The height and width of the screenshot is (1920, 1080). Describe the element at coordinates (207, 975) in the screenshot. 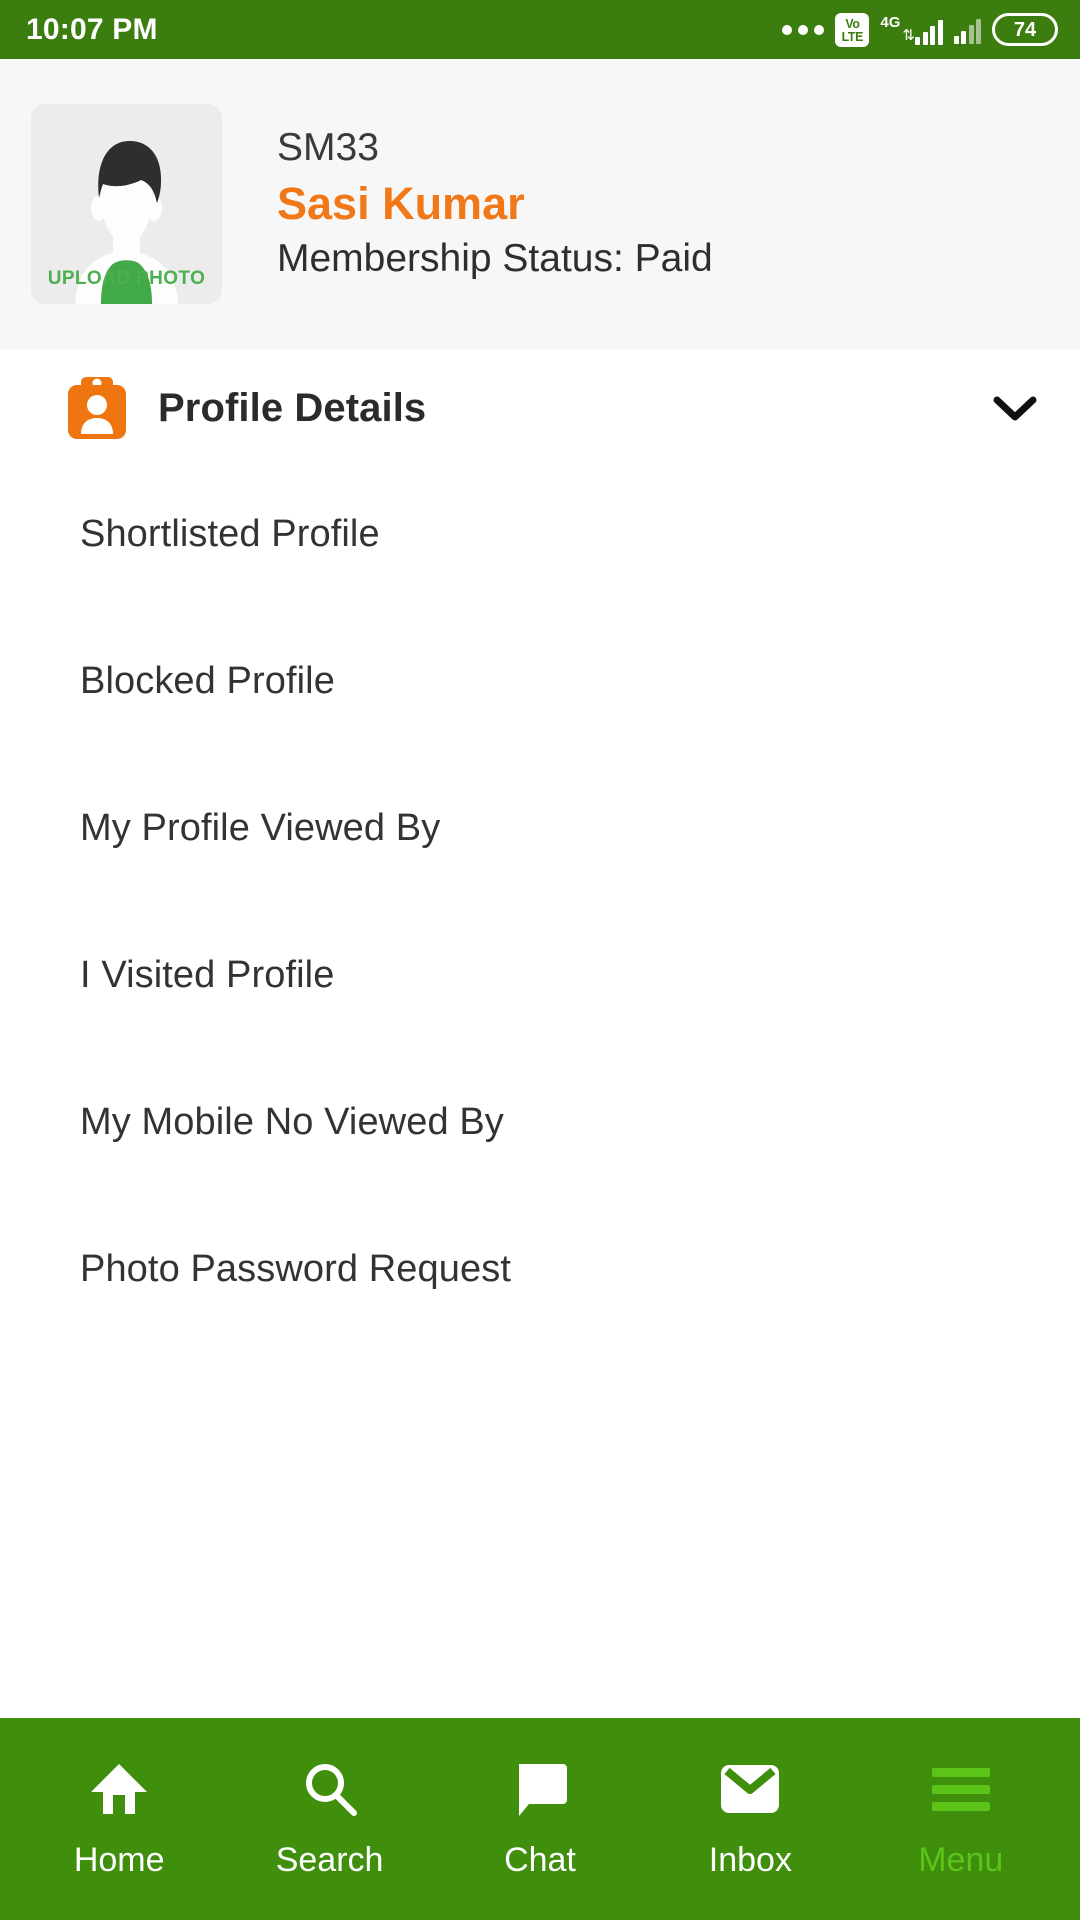

I see `menu-item-label: I Visited Profile` at that location.